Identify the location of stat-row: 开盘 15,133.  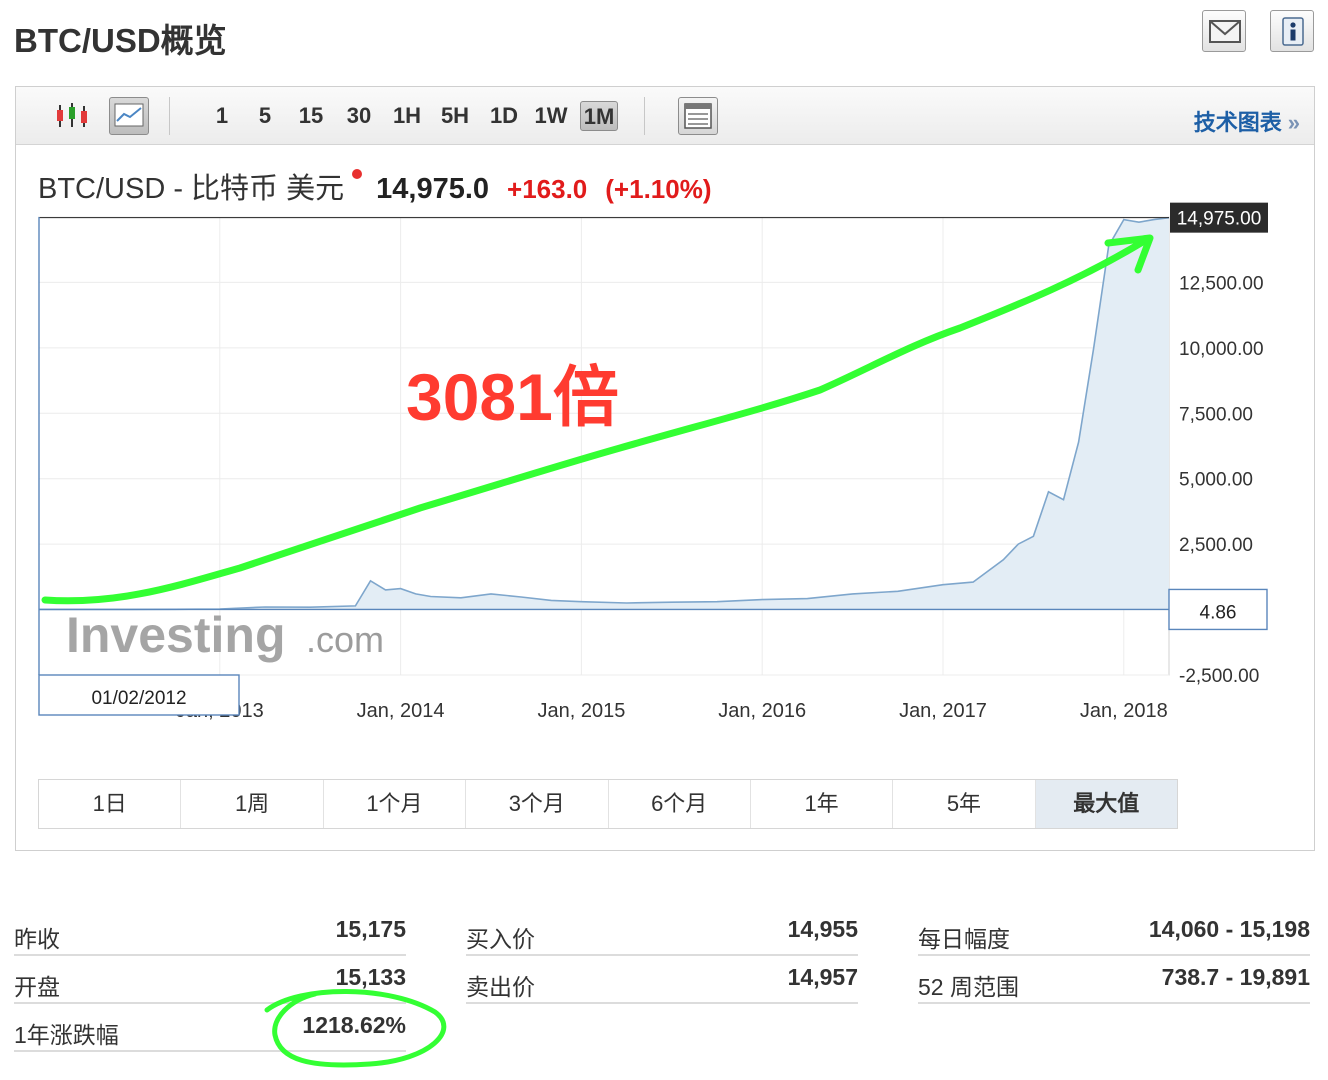
(210, 980).